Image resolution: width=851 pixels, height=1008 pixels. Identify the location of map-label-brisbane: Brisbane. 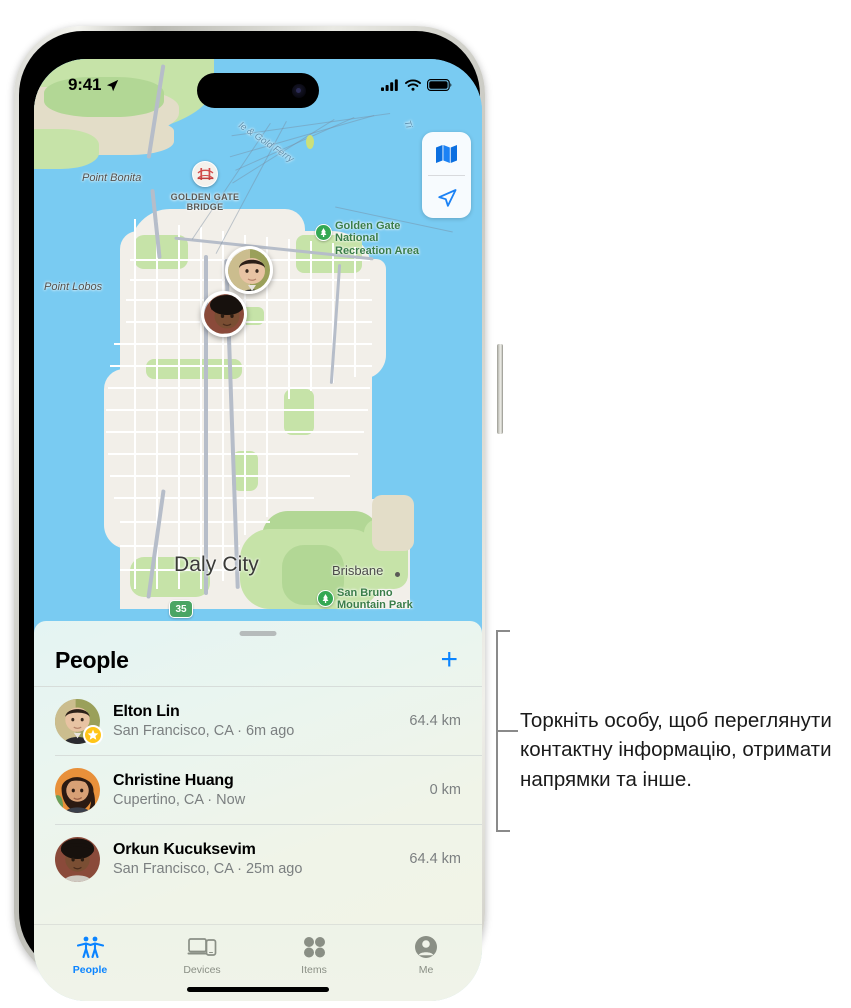
(358, 570).